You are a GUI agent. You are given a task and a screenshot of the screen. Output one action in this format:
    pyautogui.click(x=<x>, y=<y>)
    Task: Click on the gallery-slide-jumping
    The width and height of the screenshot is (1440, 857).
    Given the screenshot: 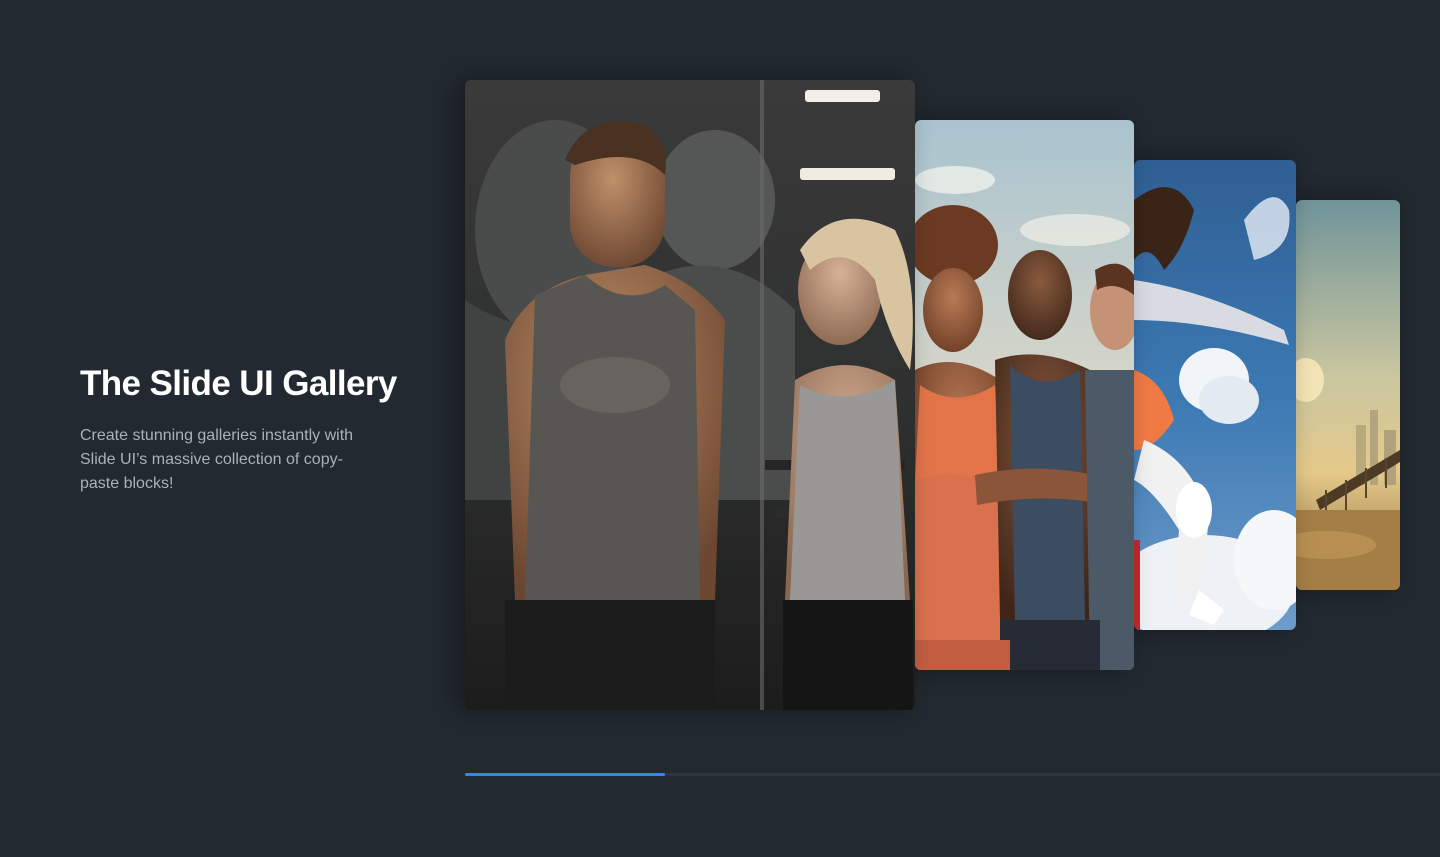 What is the action you would take?
    pyautogui.click(x=1215, y=395)
    